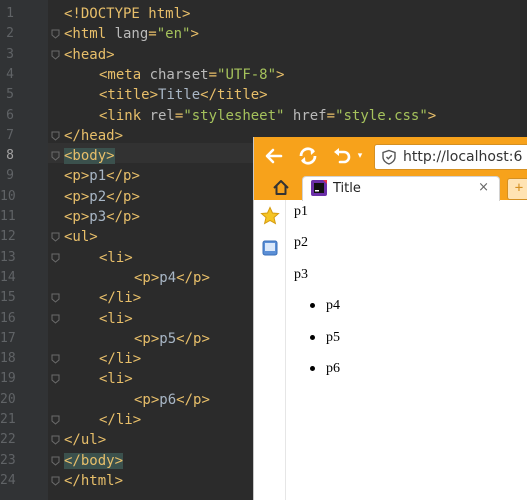 This screenshot has height=500, width=527. I want to click on line-number: 13, so click(8, 257).